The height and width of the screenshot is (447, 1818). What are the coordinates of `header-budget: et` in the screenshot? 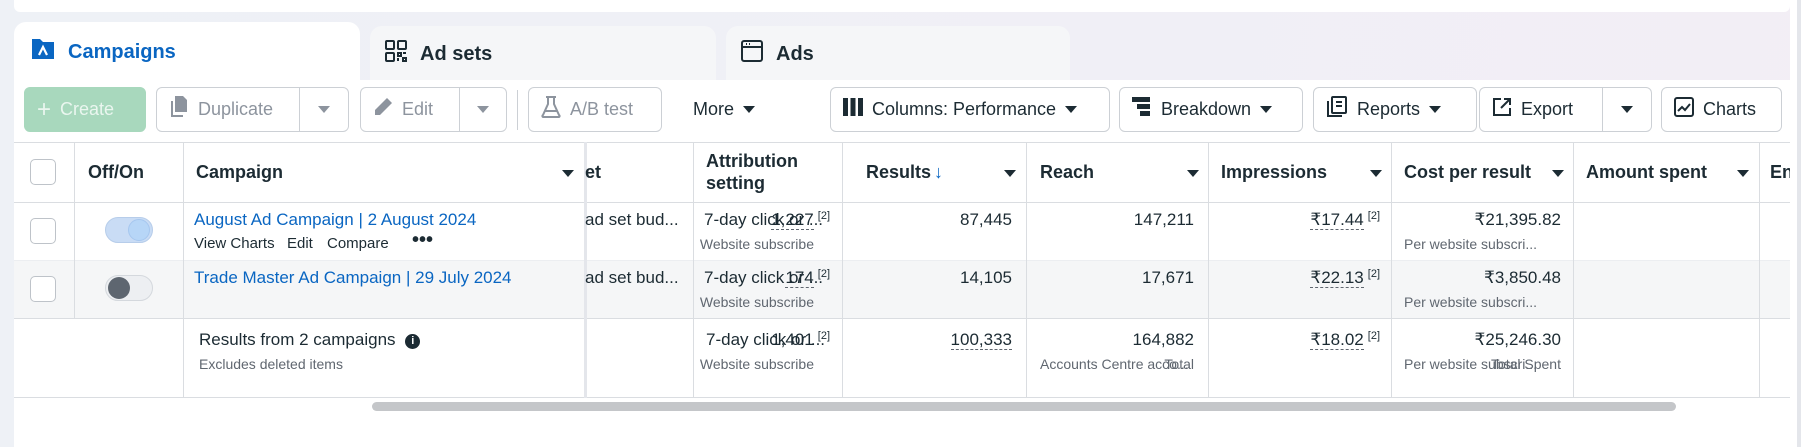 It's located at (593, 172).